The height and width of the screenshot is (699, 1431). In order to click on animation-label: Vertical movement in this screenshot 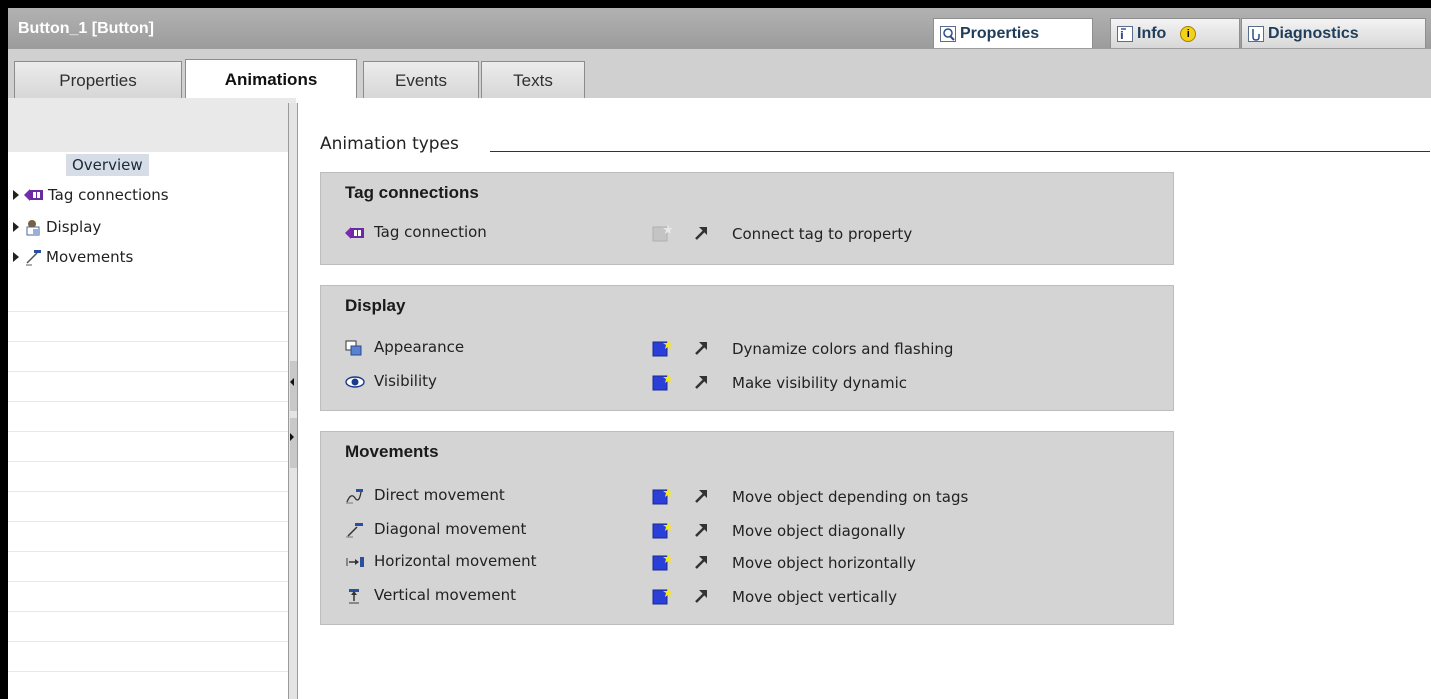, I will do `click(445, 595)`.